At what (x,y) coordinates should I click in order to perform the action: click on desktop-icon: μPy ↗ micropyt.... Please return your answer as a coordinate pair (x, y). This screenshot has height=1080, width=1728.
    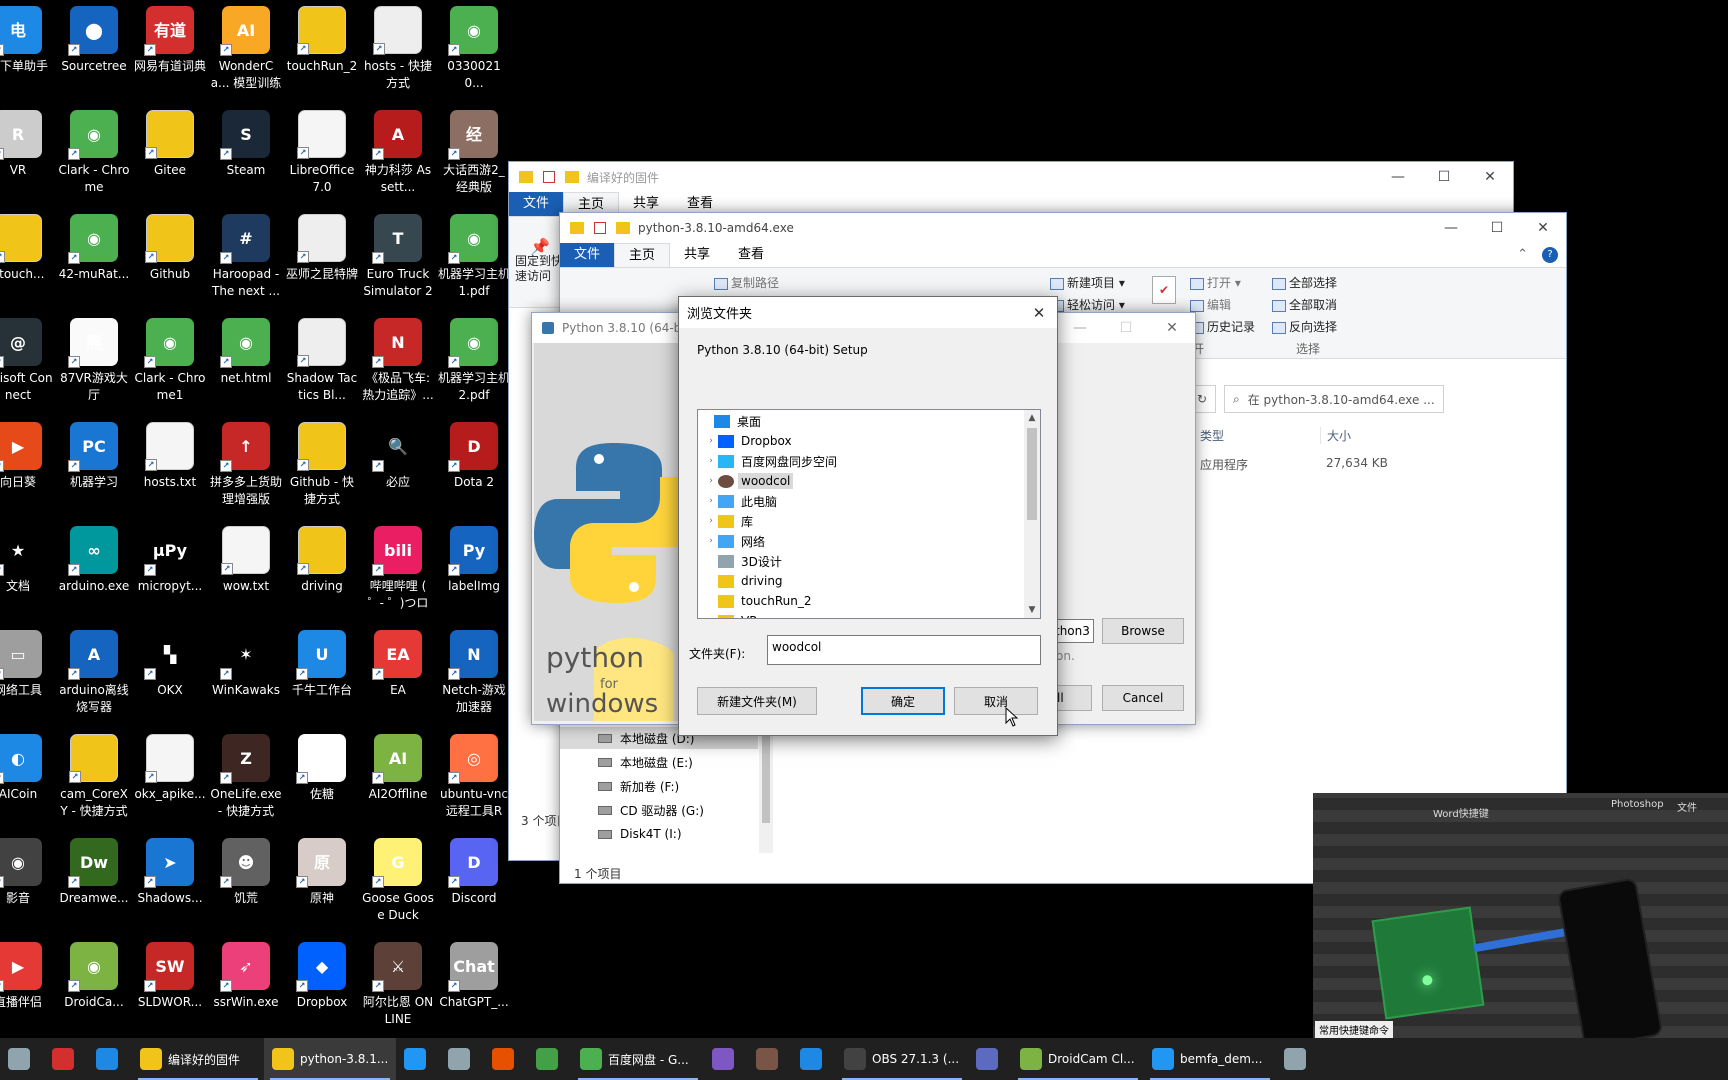
    Looking at the image, I should click on (170, 572).